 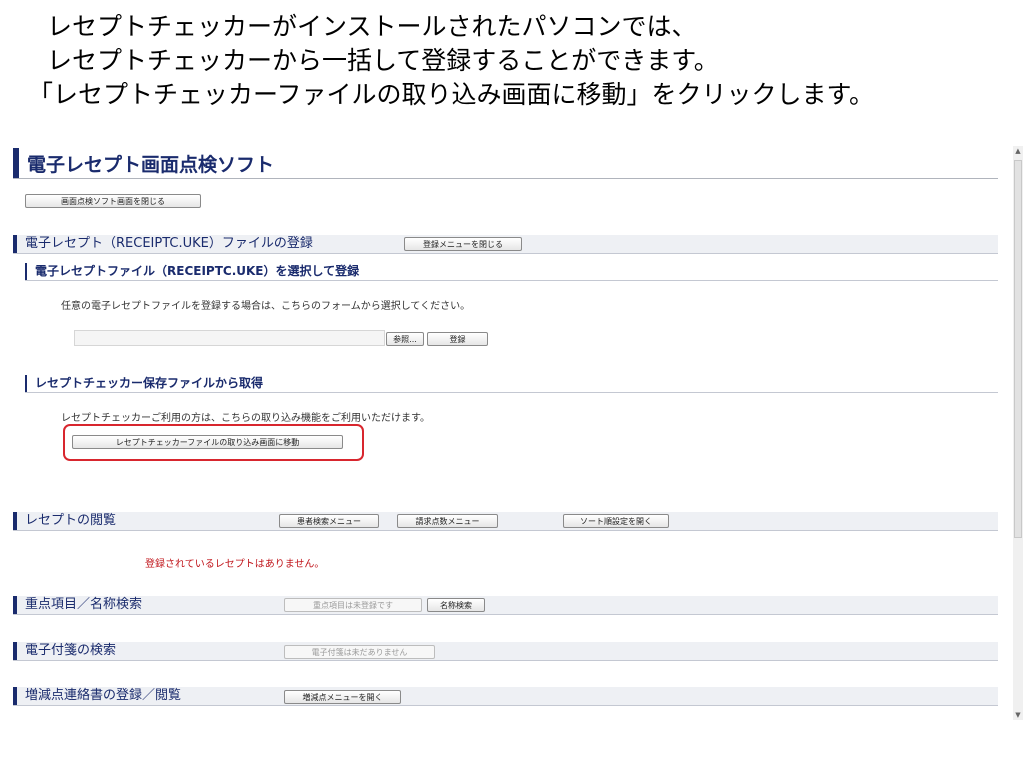 What do you see at coordinates (383, 60) in the screenshot?
I see `caption-line-2: レセプトチェッカーから一括して登録することができます。` at bounding box center [383, 60].